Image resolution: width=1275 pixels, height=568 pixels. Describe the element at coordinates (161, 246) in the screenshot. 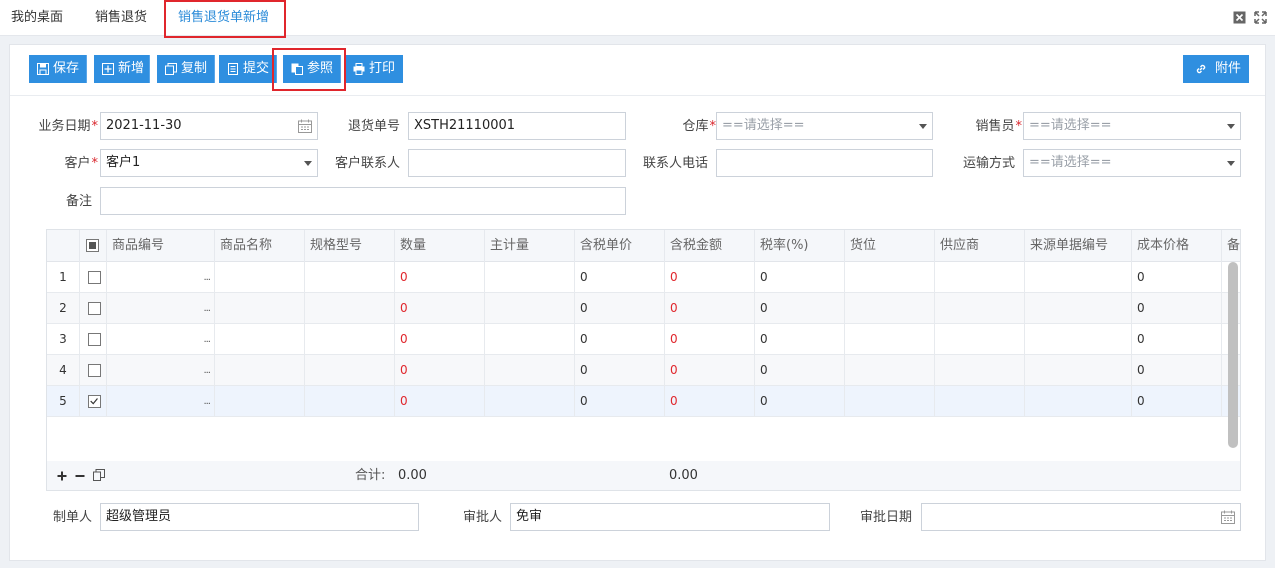

I see `col-header: 商品编号` at that location.